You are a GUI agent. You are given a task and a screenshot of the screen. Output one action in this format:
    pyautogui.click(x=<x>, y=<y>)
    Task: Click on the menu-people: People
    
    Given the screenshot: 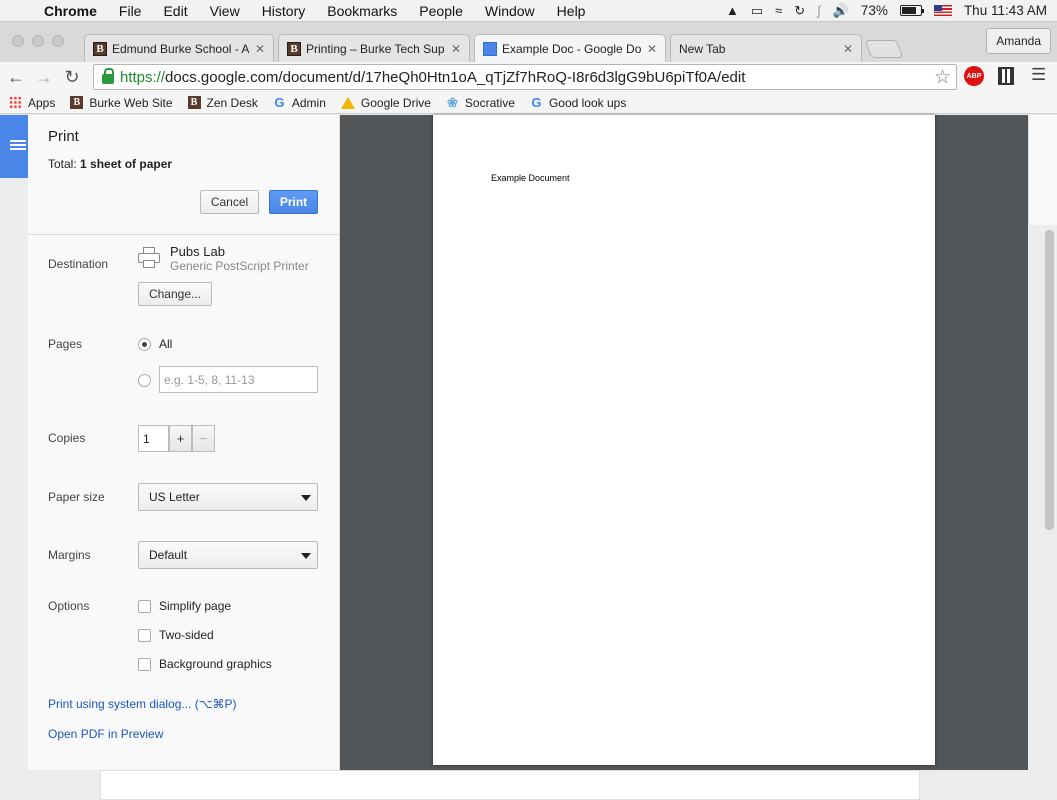 What is the action you would take?
    pyautogui.click(x=441, y=11)
    